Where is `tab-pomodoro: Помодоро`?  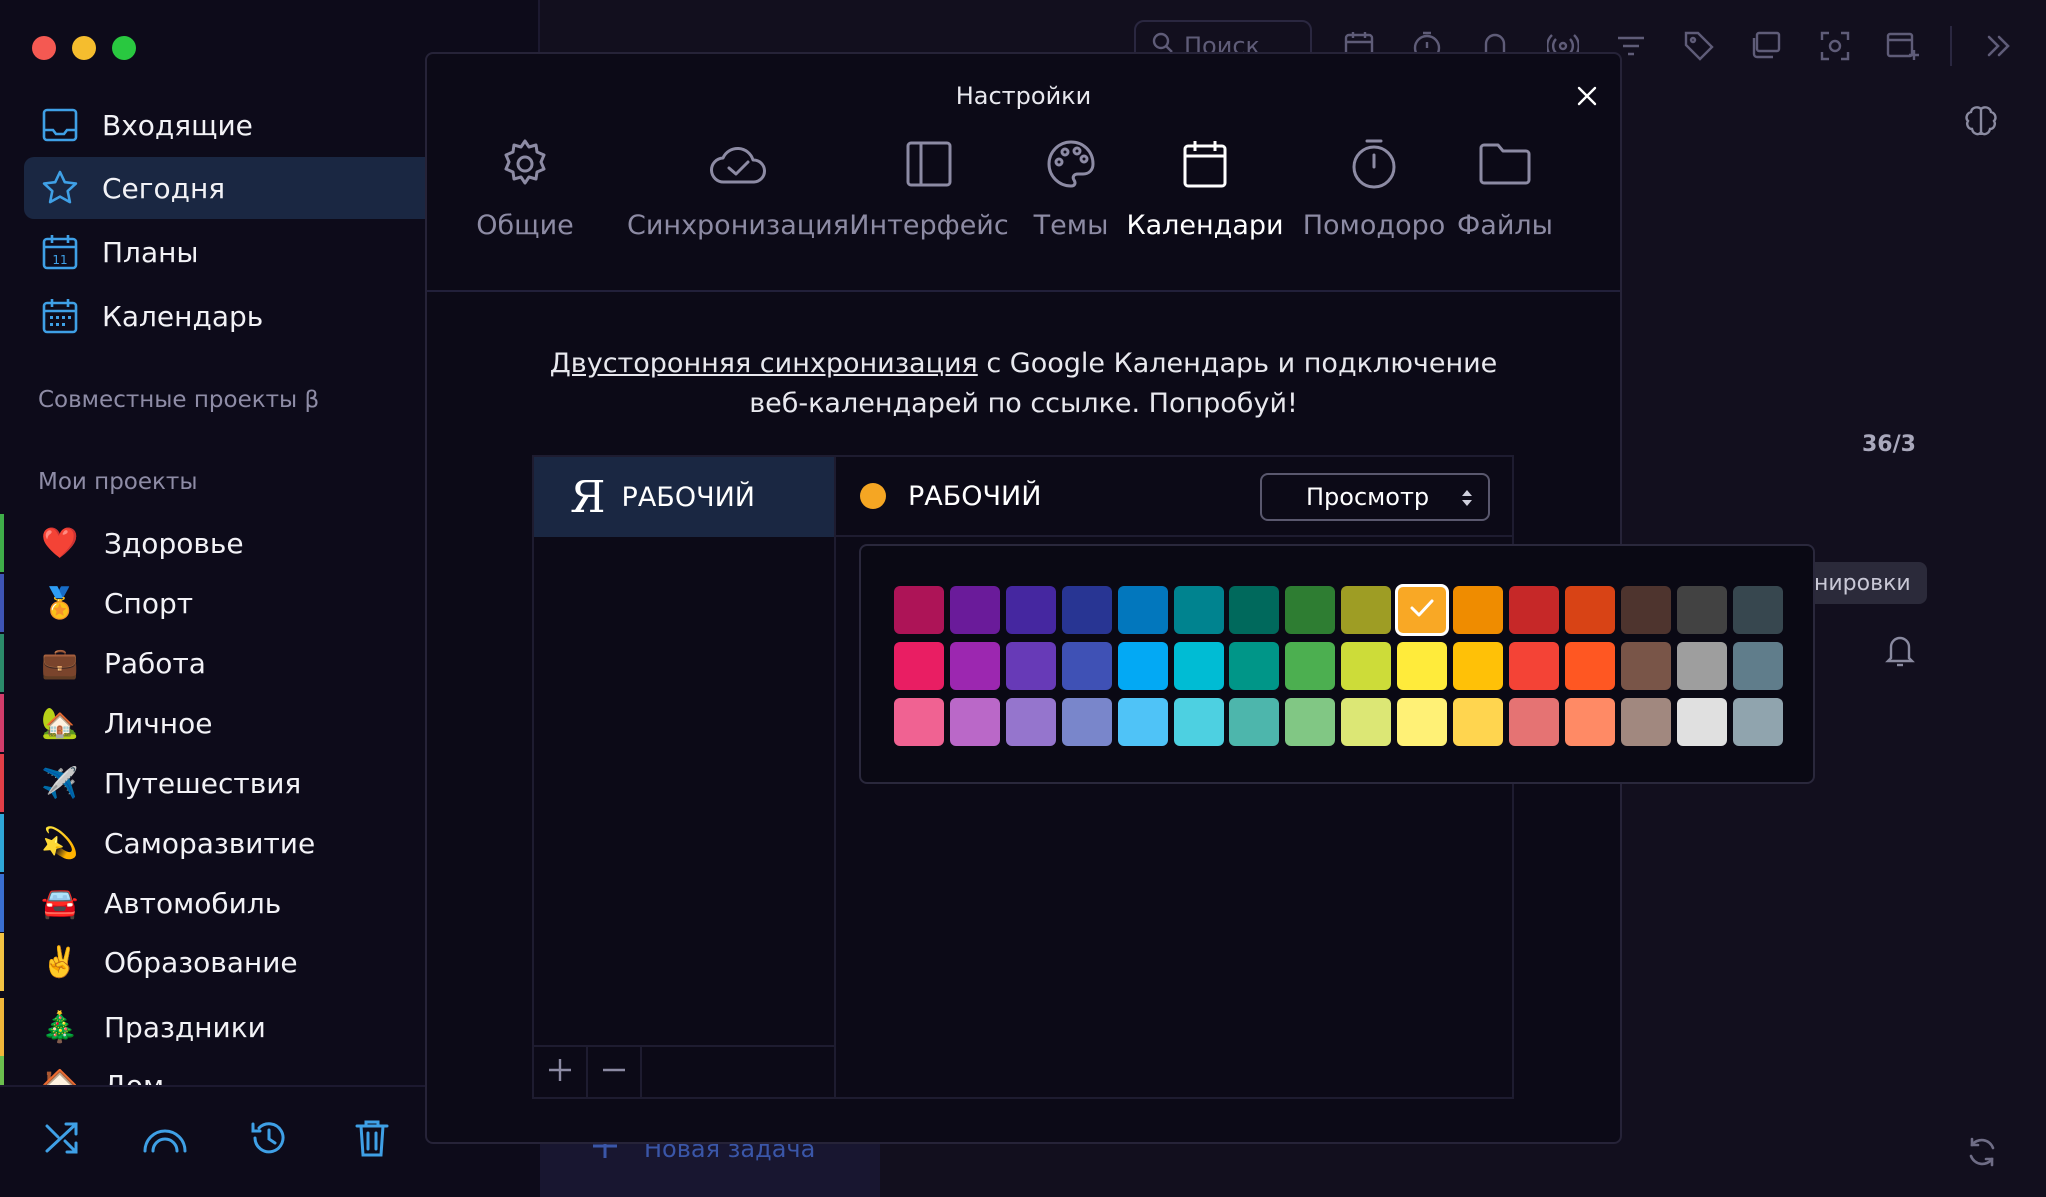 tab-pomodoro: Помодоро is located at coordinates (1374, 187).